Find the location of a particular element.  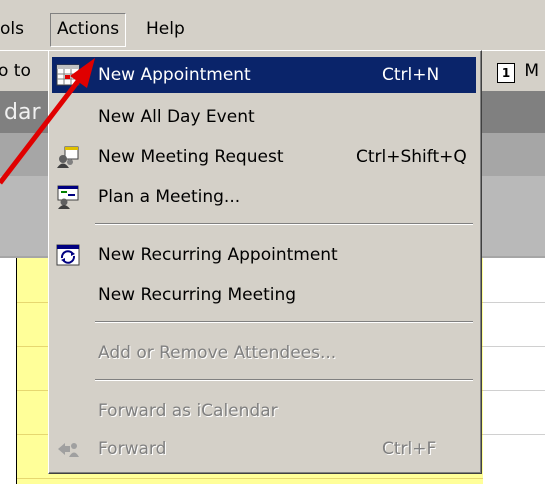

menu-item-new-recurring-meeting: New Recurring Meeting is located at coordinates (264, 295).